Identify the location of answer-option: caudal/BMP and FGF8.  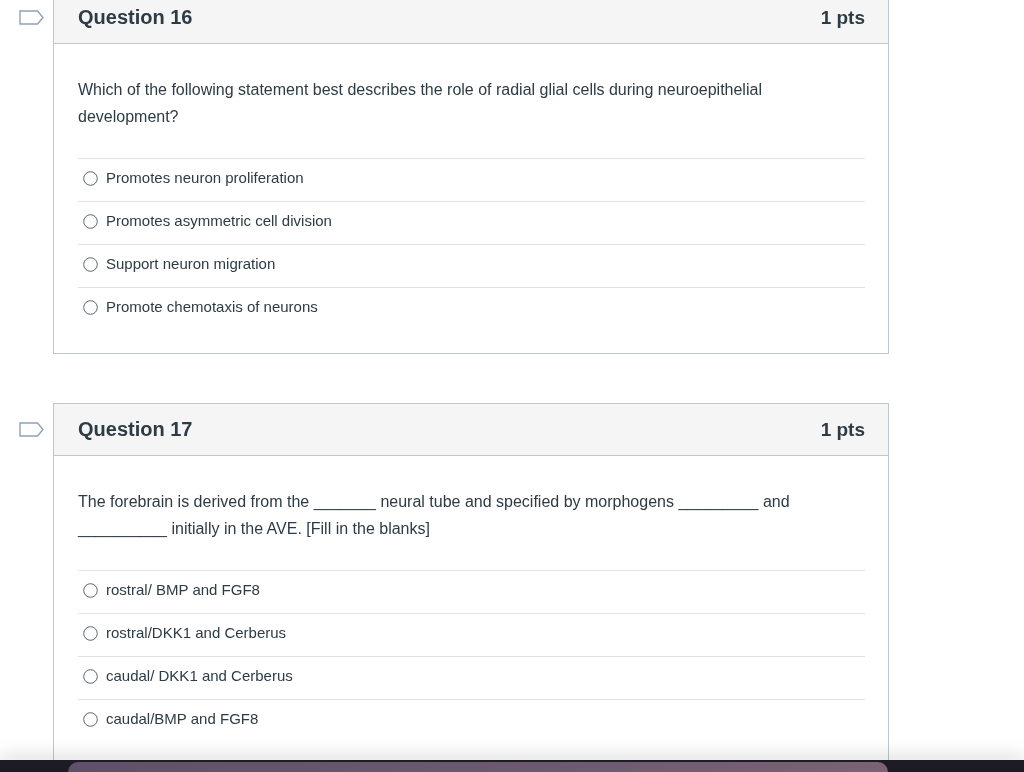
(182, 719).